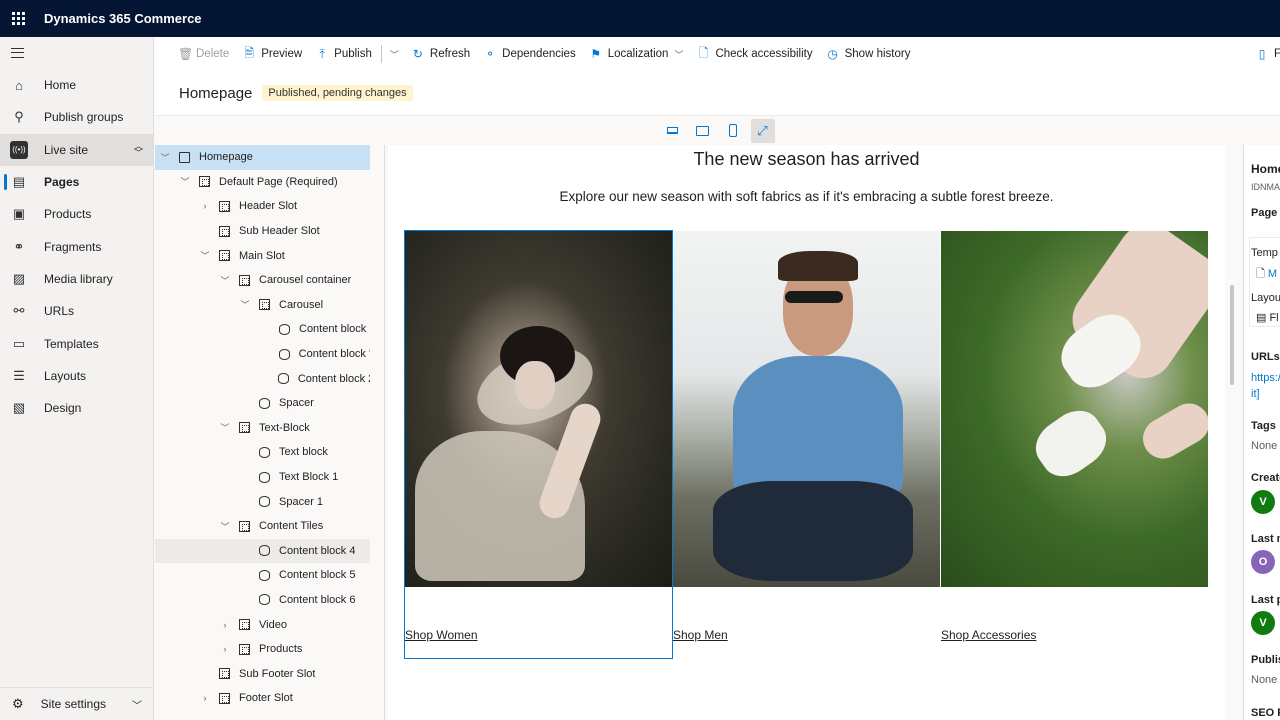 The height and width of the screenshot is (720, 1280). Describe the element at coordinates (76, 343) in the screenshot. I see `nav-item-templates: ▭ Templates` at that location.